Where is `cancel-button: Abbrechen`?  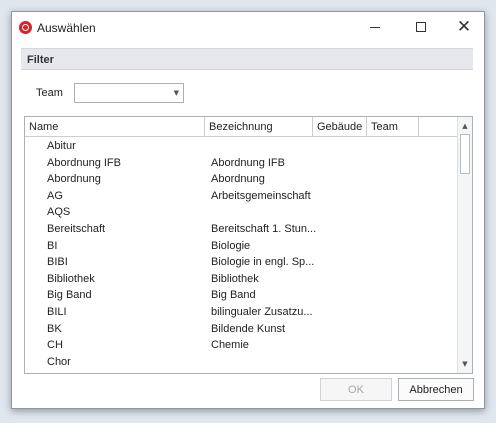 cancel-button: Abbrechen is located at coordinates (436, 389).